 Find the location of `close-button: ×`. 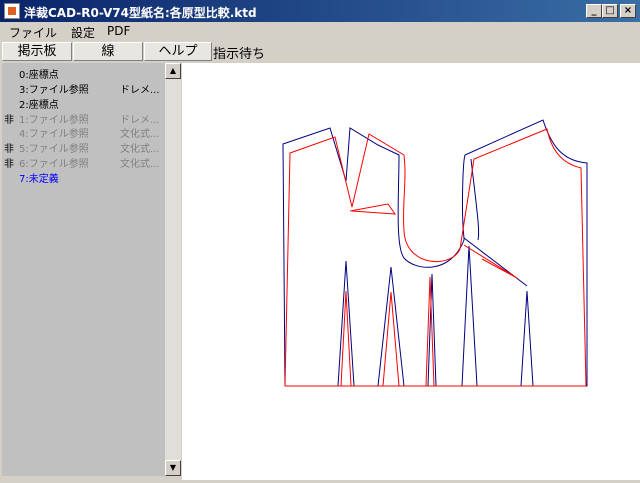

close-button: × is located at coordinates (628, 11).